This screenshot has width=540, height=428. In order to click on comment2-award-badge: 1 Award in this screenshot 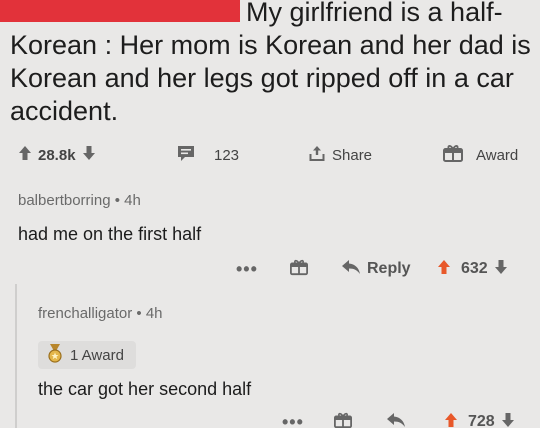, I will do `click(87, 355)`.